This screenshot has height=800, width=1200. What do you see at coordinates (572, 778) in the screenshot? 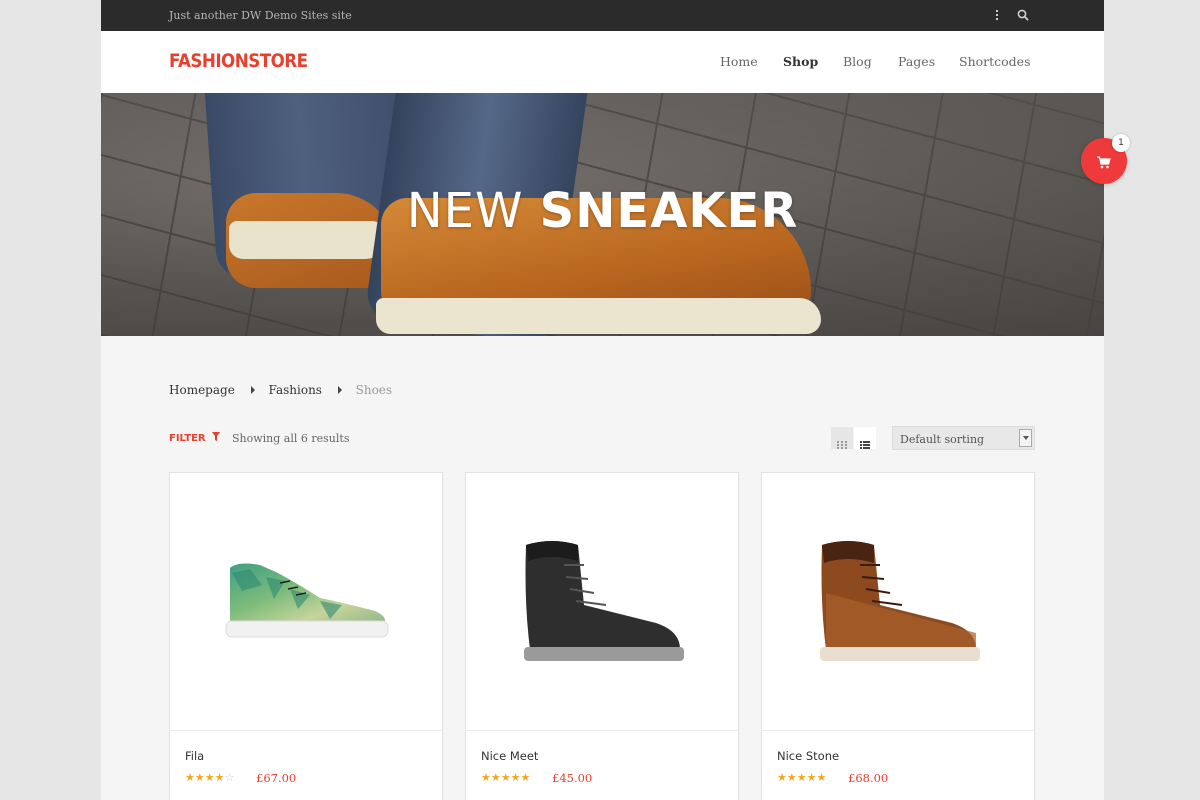
I see `product-price: £45.00` at bounding box center [572, 778].